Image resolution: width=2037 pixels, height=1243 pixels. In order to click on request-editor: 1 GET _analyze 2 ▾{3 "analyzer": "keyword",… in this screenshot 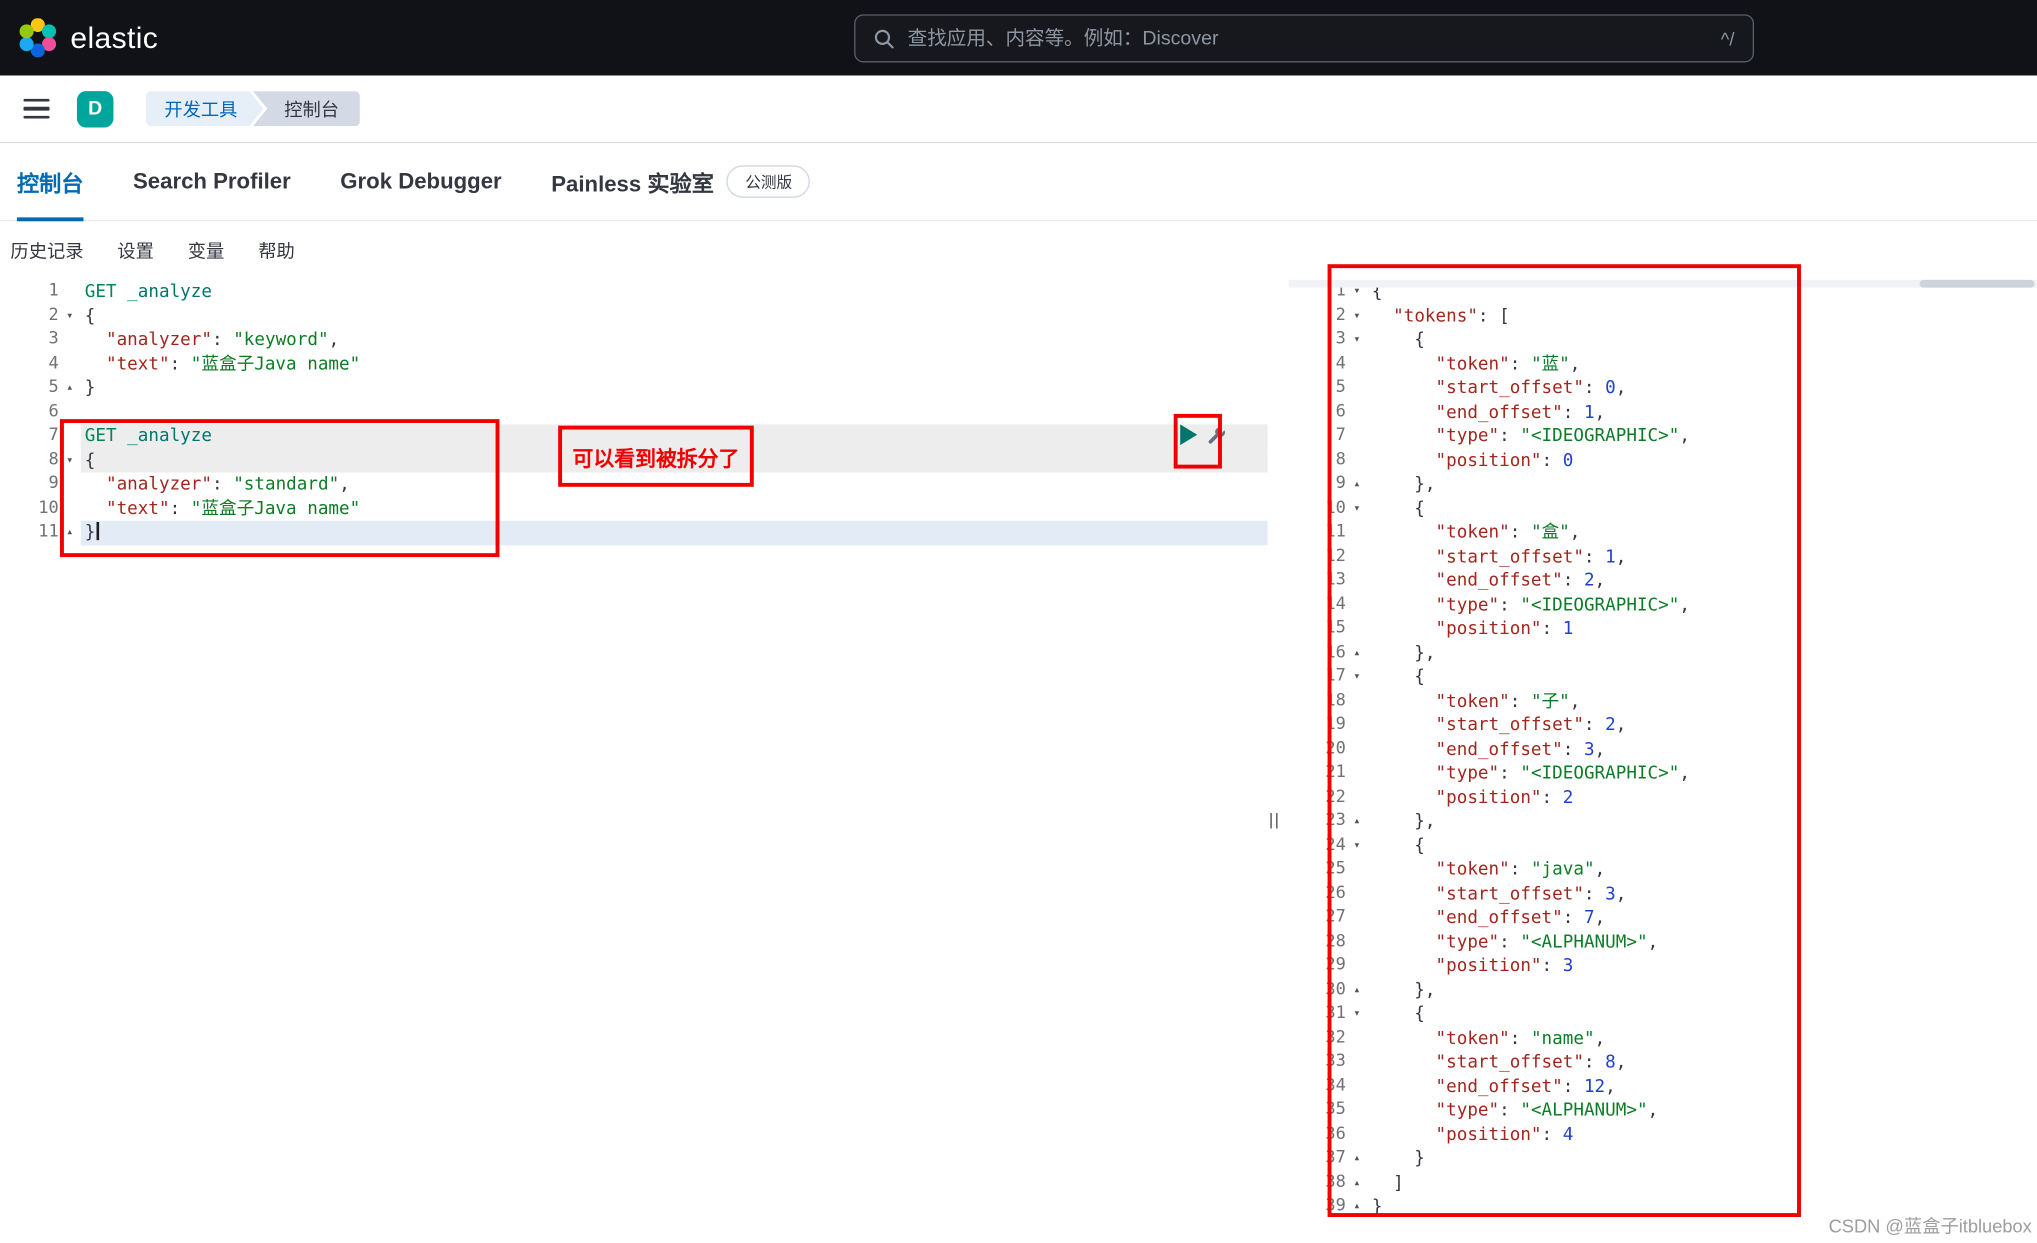, I will do `click(634, 412)`.